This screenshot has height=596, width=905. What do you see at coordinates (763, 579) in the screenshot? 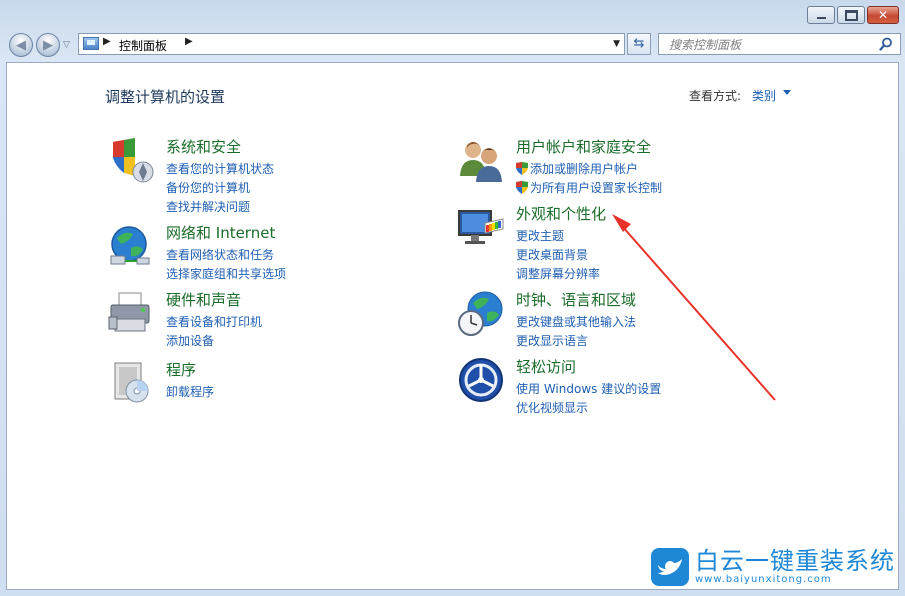
I see `watermark-url: www.baiyunxitong.com` at bounding box center [763, 579].